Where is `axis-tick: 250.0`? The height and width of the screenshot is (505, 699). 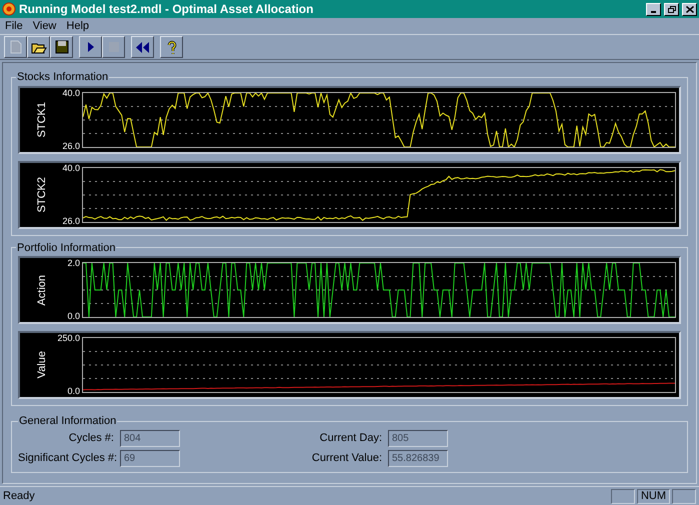 axis-tick: 250.0 is located at coordinates (68, 338).